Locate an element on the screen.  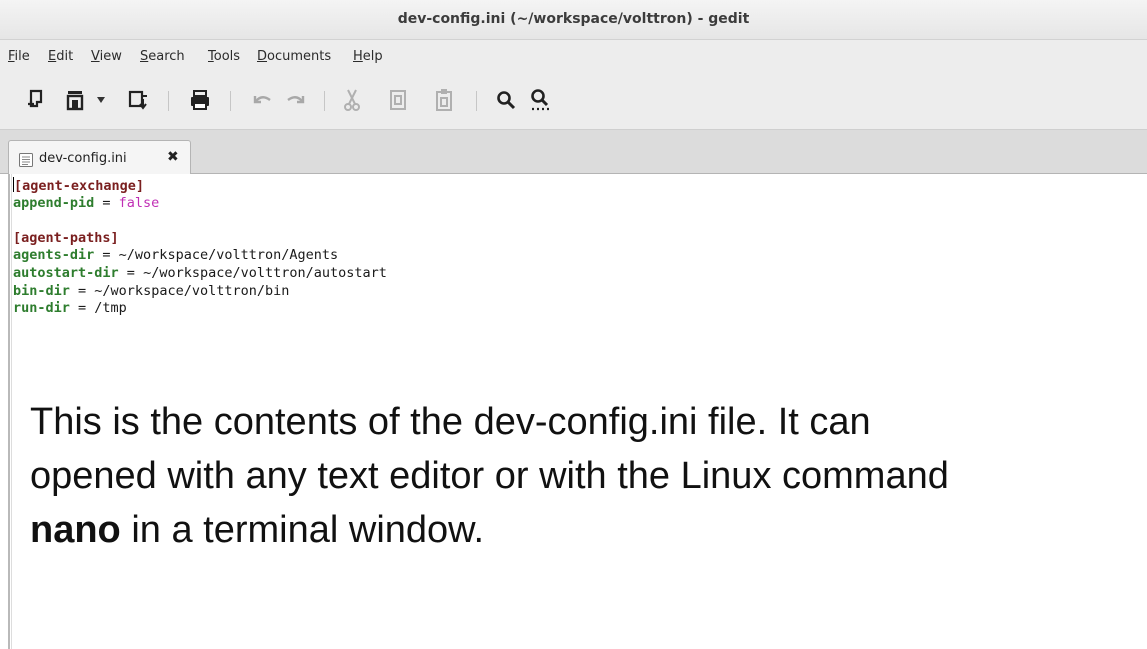
menu-view: View is located at coordinates (106, 56).